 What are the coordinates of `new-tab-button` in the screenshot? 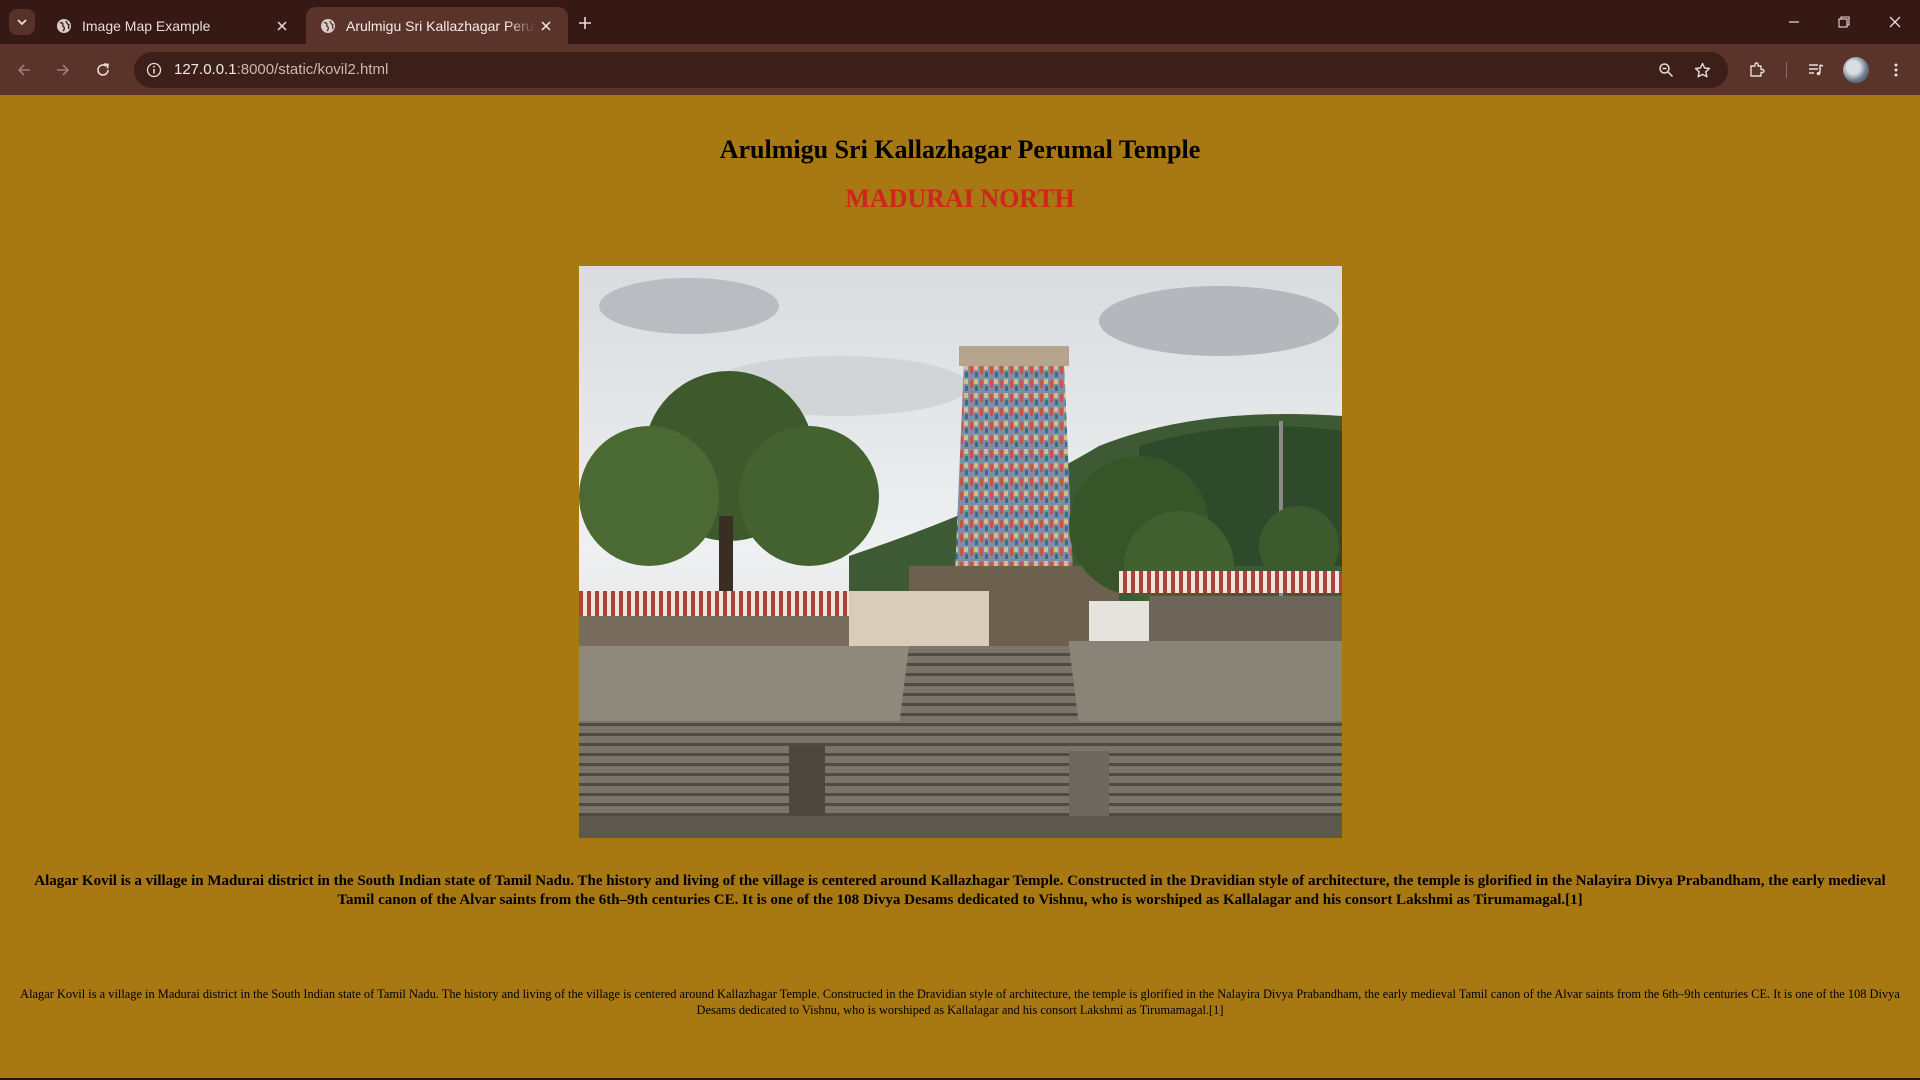 It's located at (585, 23).